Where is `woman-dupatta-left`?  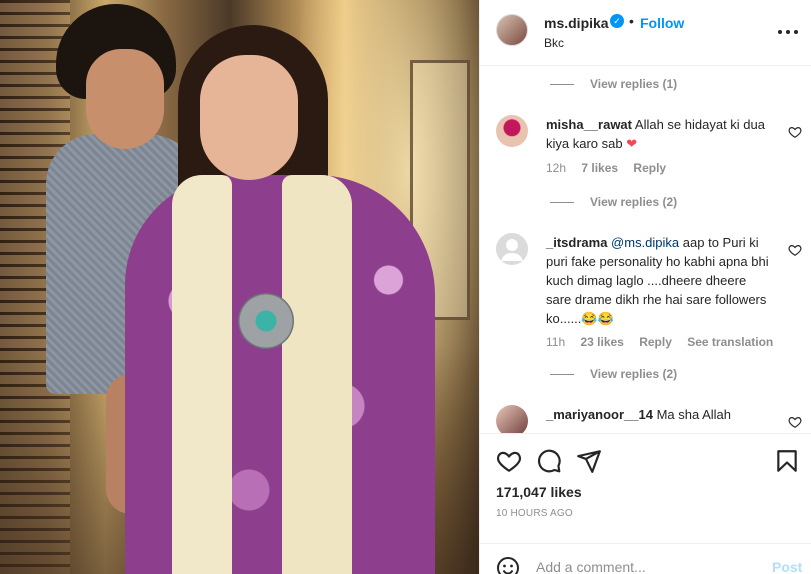 woman-dupatta-left is located at coordinates (202, 374).